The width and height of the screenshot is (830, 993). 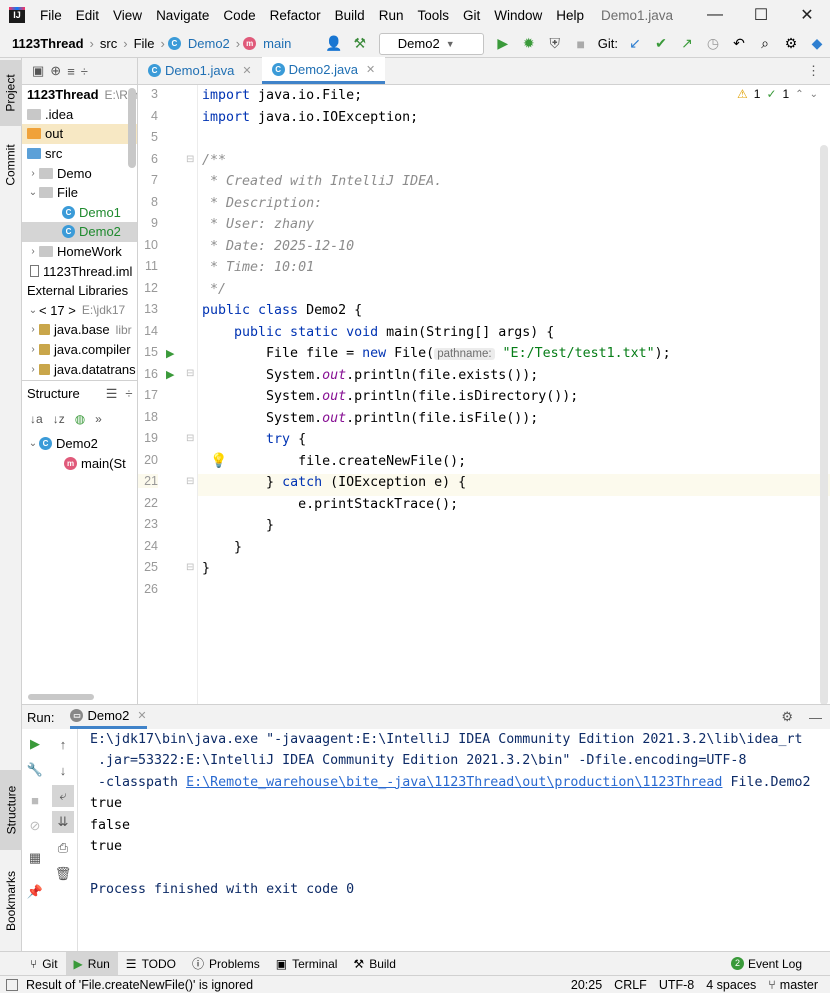 What do you see at coordinates (761, 15) in the screenshot?
I see `maximize-icon: ☐` at bounding box center [761, 15].